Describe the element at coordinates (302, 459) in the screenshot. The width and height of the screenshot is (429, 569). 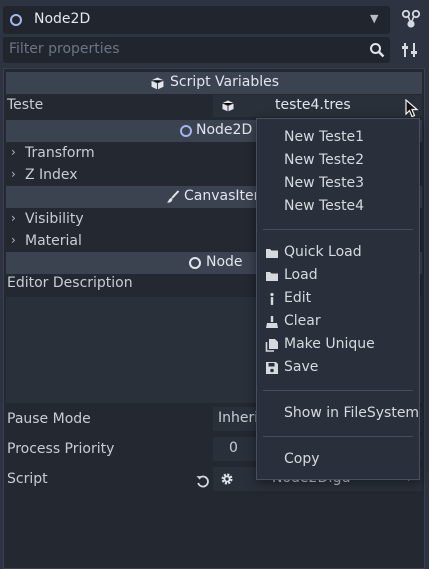
I see `menu-item-label: Copy` at that location.